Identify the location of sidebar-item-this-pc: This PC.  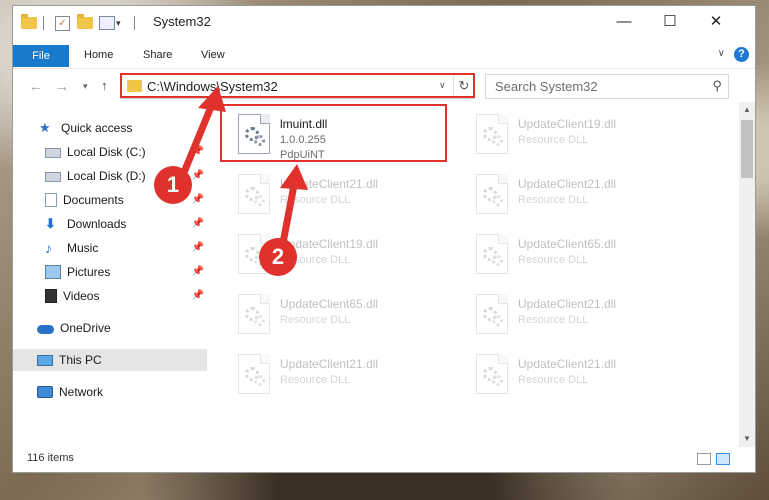
(110, 360).